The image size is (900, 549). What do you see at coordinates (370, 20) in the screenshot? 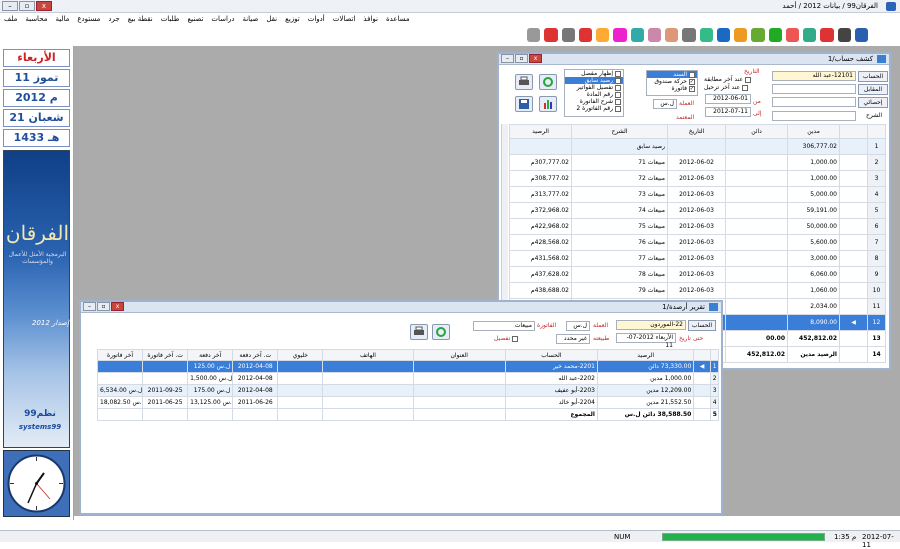
I see `menu-item-14: نوافذ` at bounding box center [370, 20].